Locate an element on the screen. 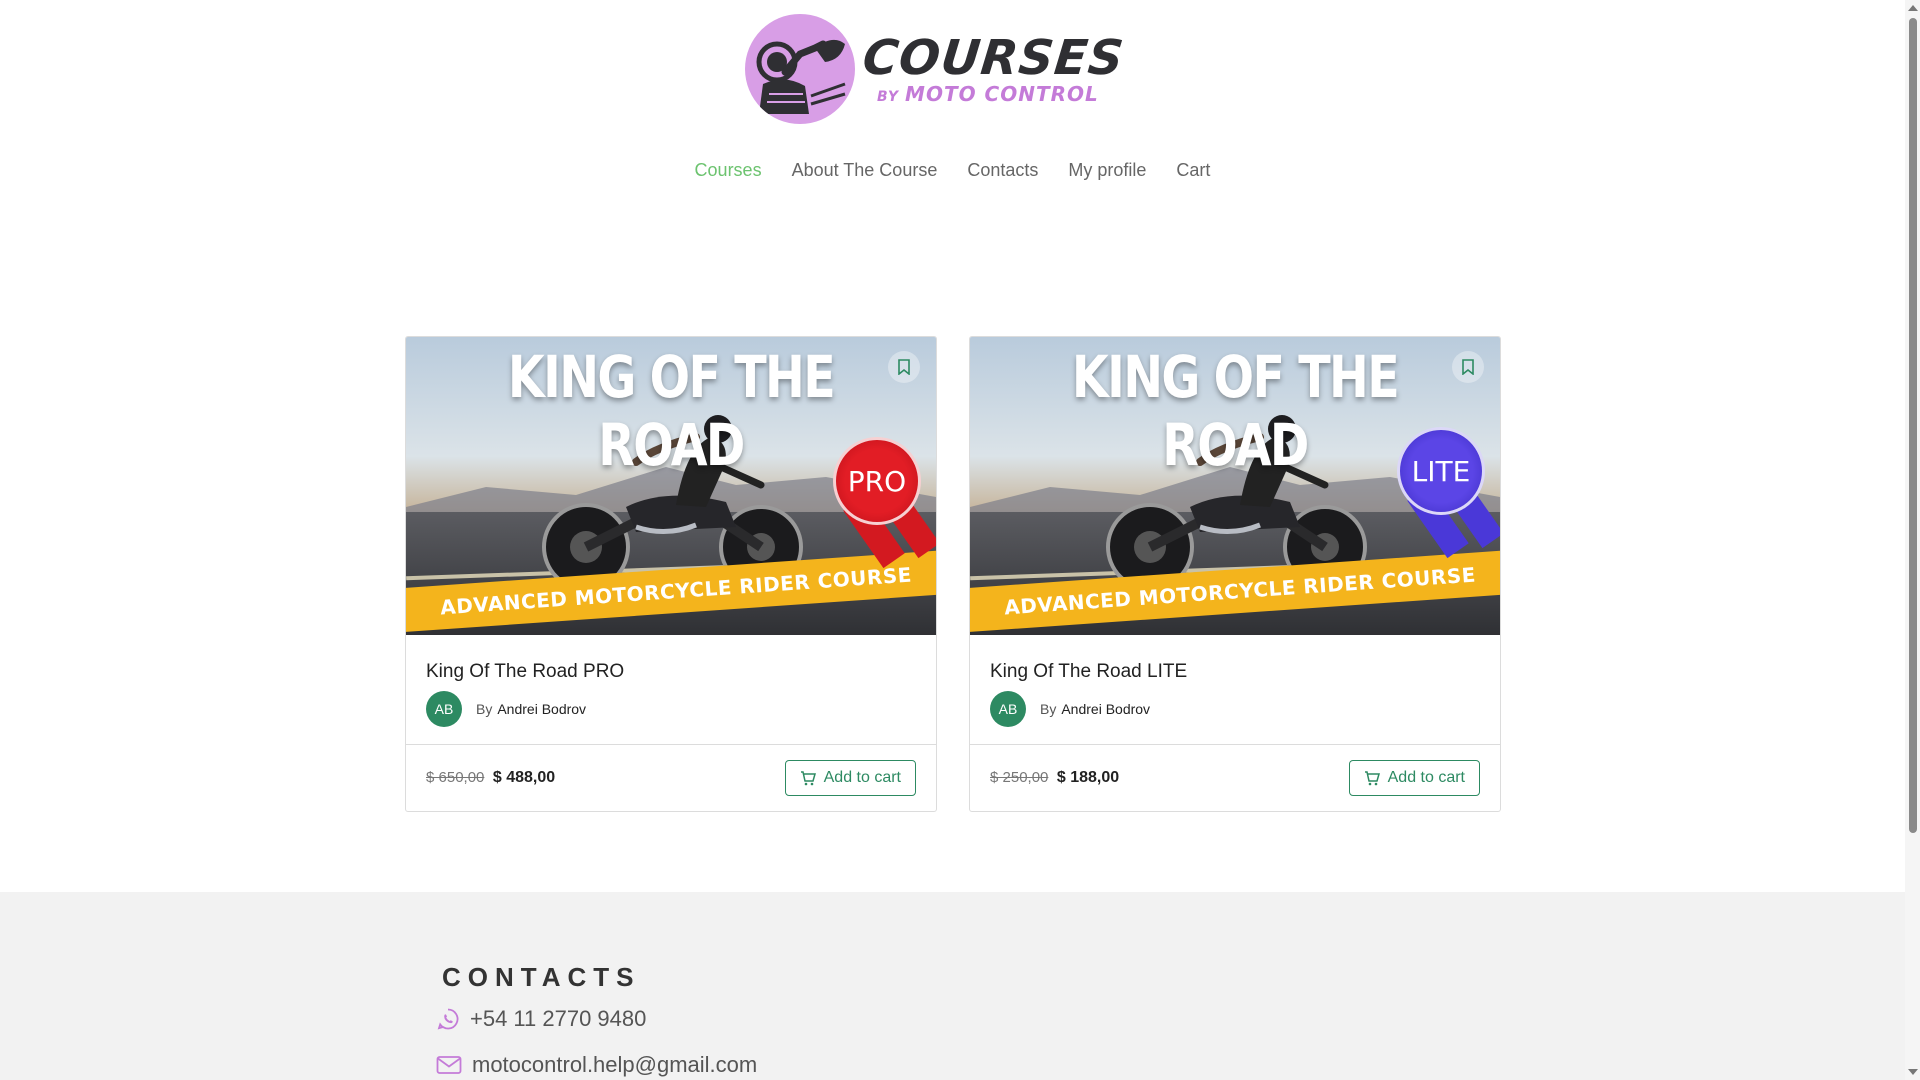  nav-item-cart: Cart is located at coordinates (1193, 170).